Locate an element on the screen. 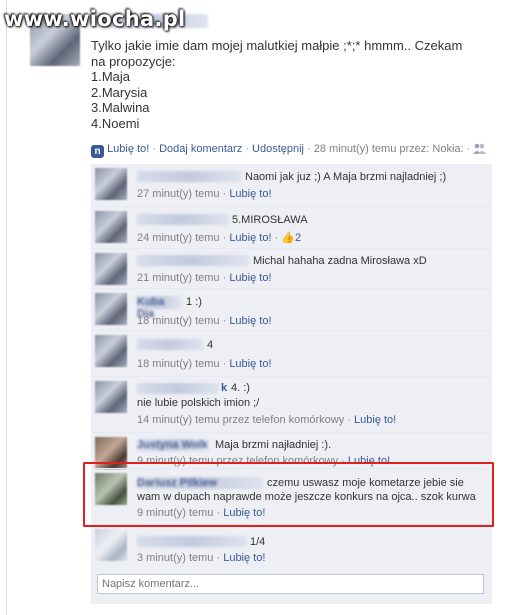 This screenshot has height=615, width=515. comment-meta: 3 minut(y) temu · Lubię to! is located at coordinates (201, 558).